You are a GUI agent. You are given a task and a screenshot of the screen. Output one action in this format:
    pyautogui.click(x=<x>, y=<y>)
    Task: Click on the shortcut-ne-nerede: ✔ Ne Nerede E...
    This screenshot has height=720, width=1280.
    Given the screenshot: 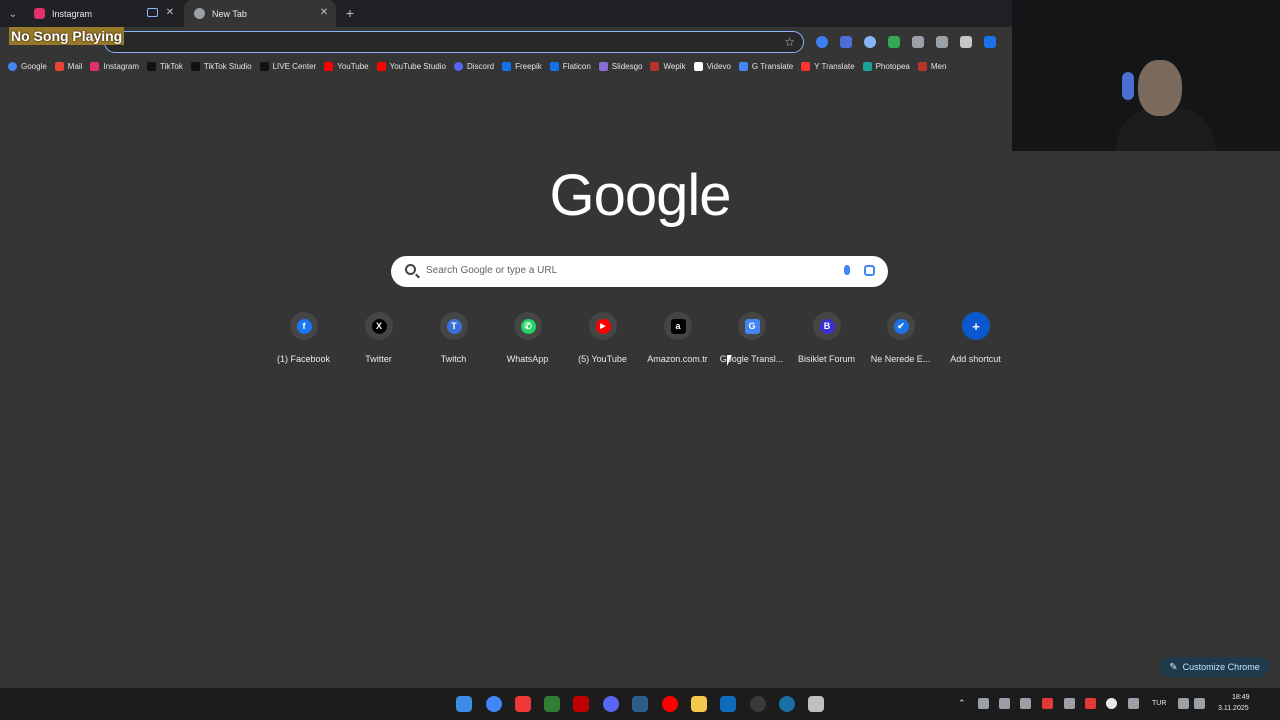 What is the action you would take?
    pyautogui.click(x=900, y=342)
    